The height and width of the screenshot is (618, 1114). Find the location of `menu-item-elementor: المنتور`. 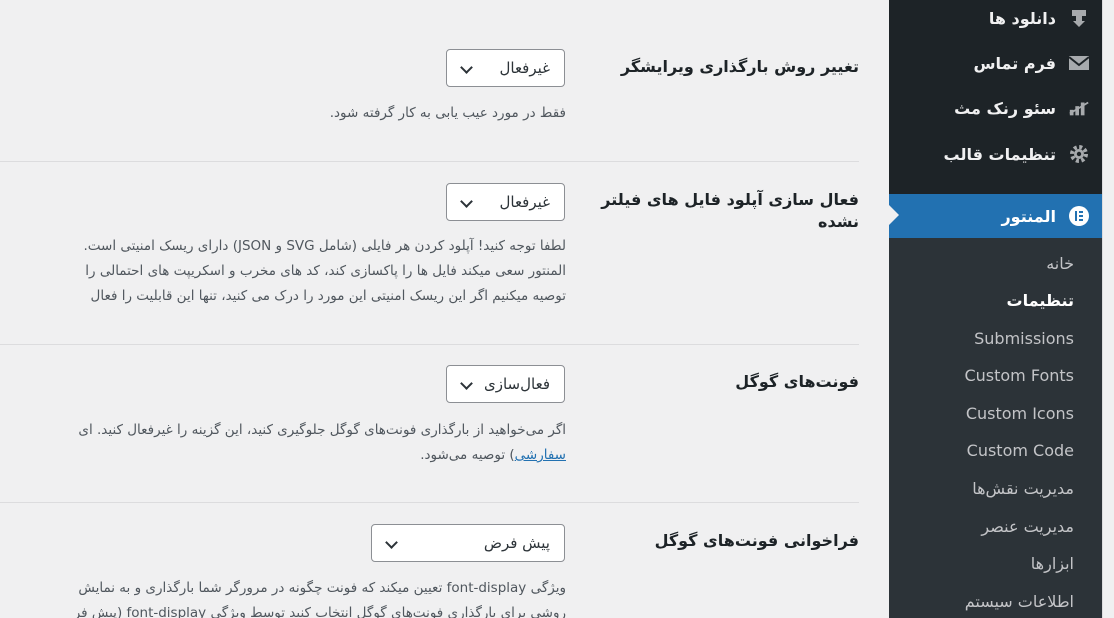

menu-item-elementor: المنتور is located at coordinates (995, 216).